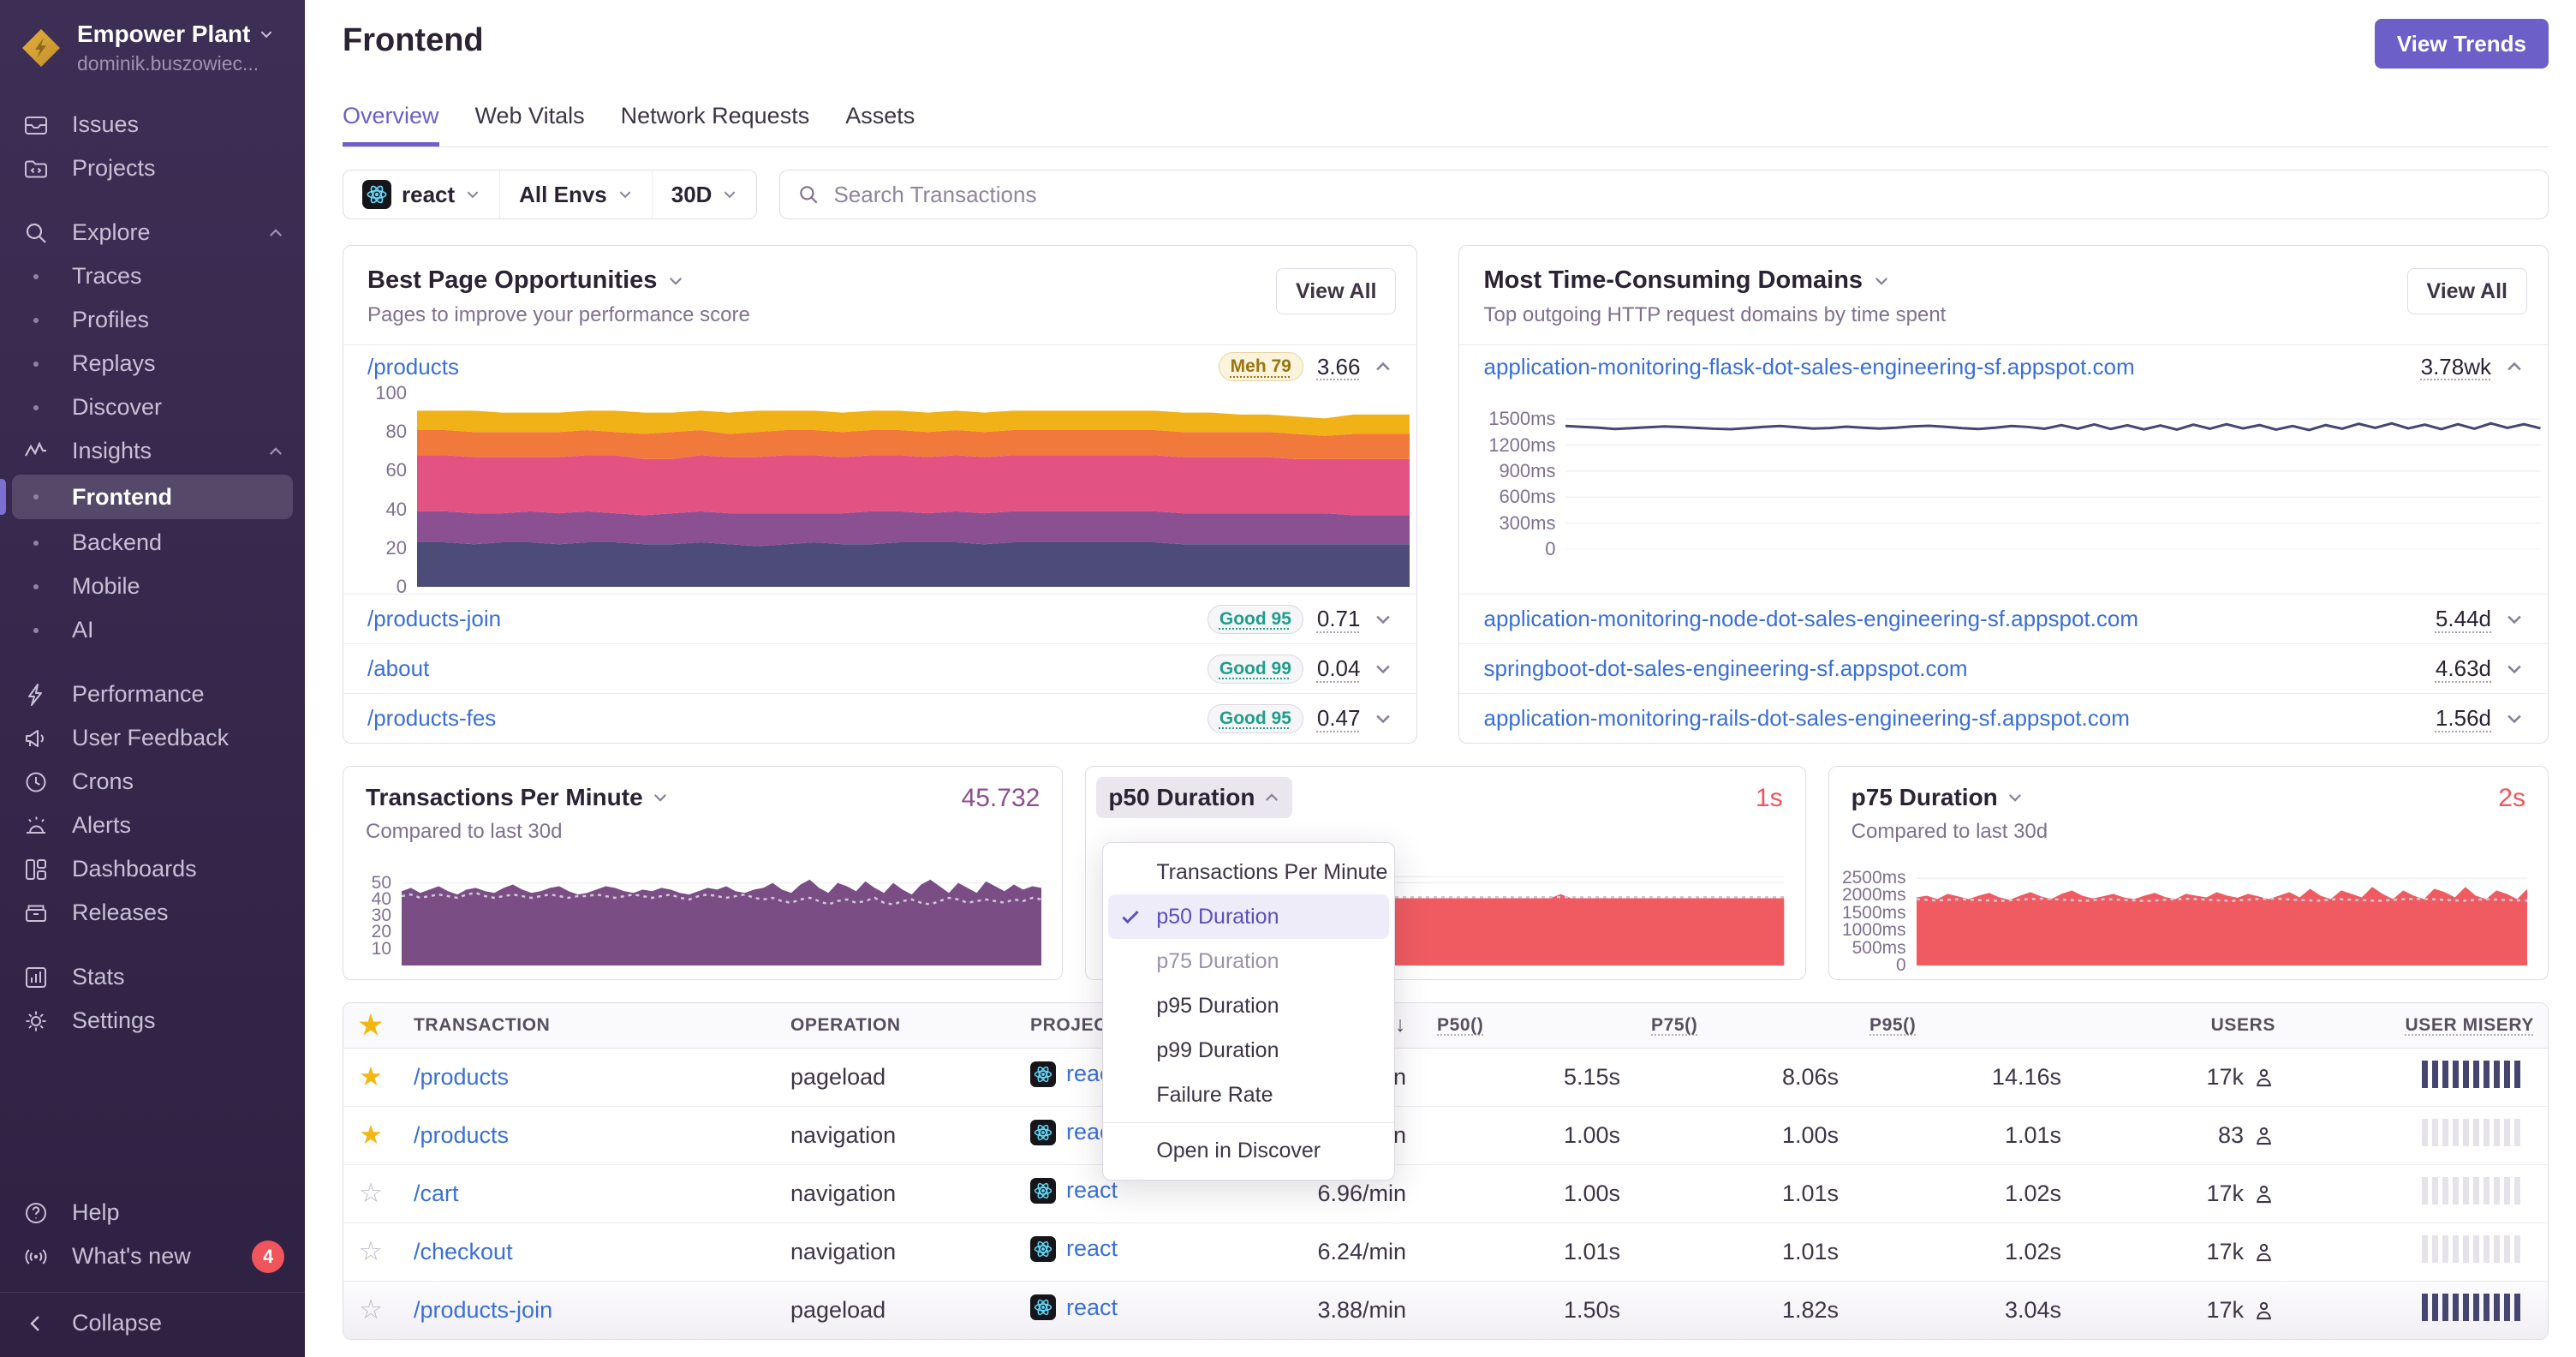 The height and width of the screenshot is (1357, 2576). Describe the element at coordinates (36, 233) in the screenshot. I see `search-icon` at that location.